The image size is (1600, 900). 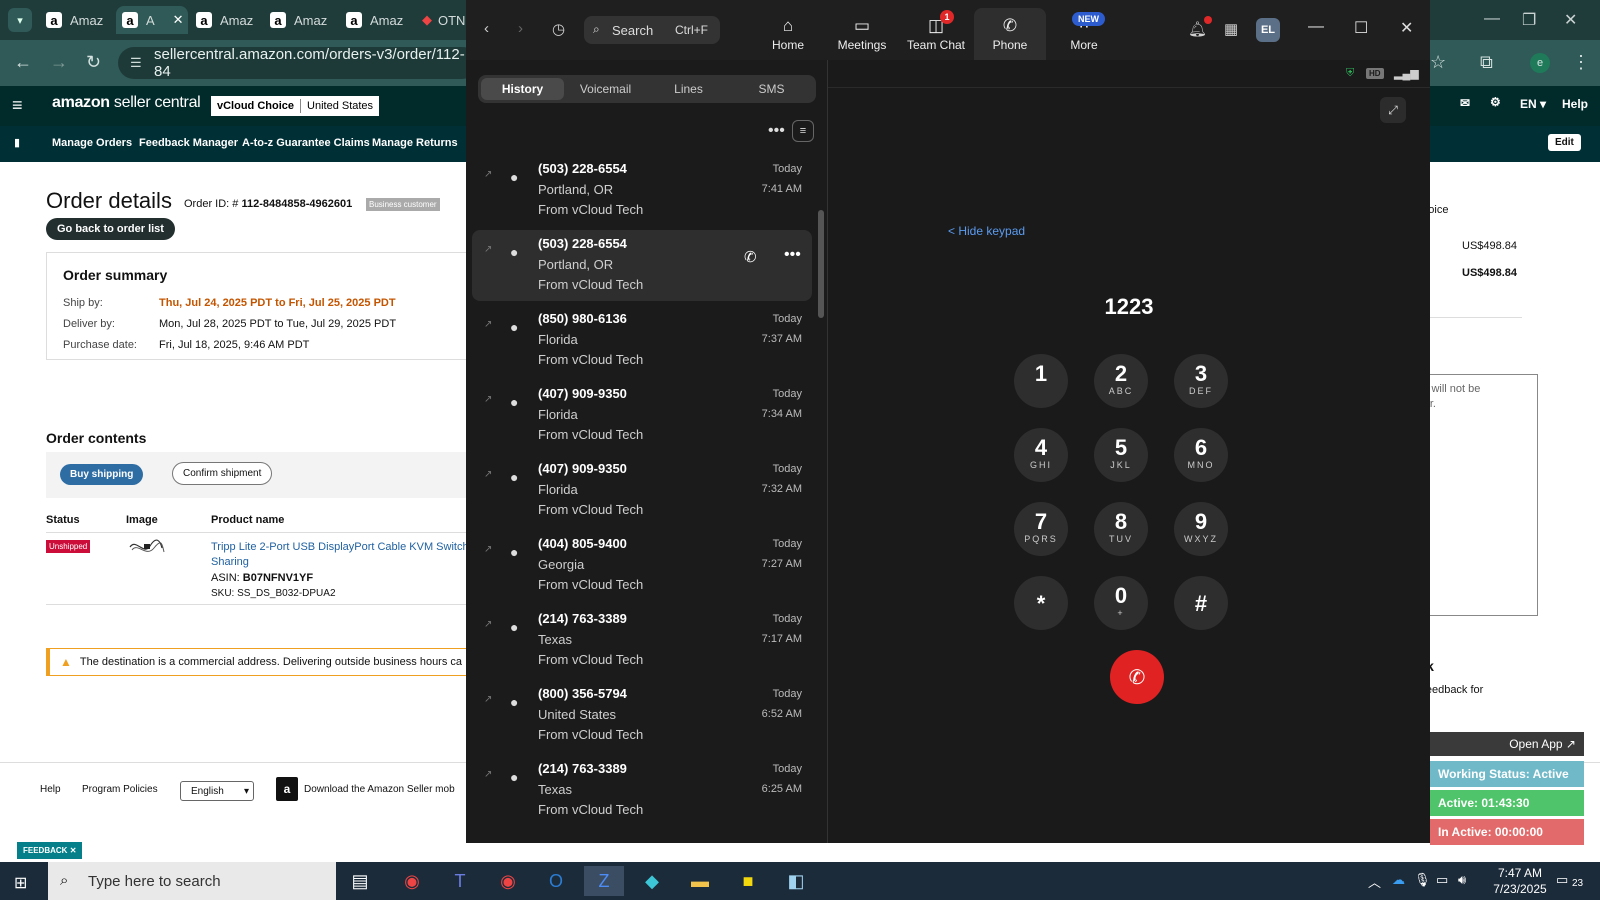 What do you see at coordinates (415, 143) in the screenshot?
I see `subnav-manage-returns: Manage Returns` at bounding box center [415, 143].